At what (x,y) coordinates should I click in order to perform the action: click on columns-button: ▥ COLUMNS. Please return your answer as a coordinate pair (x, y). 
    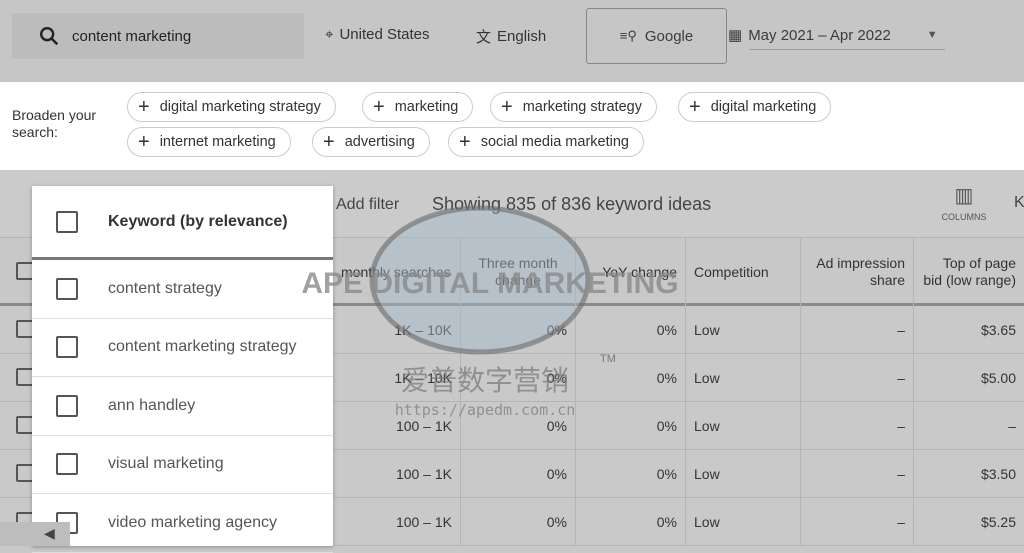
    Looking at the image, I should click on (964, 204).